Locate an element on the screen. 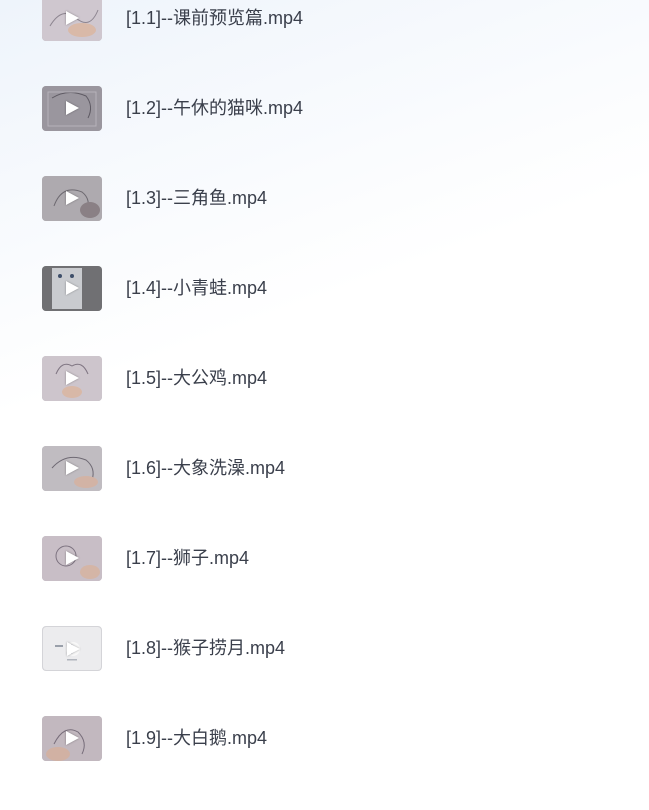 This screenshot has height=810, width=649. video-item: [1.2]--午休的猫咪.mp4 is located at coordinates (324, 131).